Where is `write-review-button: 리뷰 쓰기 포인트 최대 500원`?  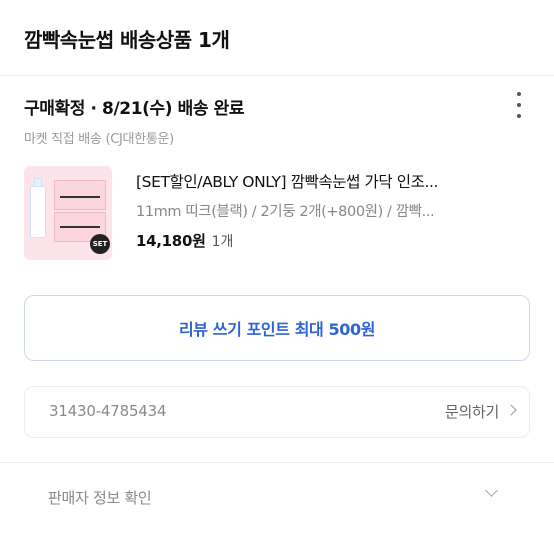
write-review-button: 리뷰 쓰기 포인트 최대 500원 is located at coordinates (277, 328).